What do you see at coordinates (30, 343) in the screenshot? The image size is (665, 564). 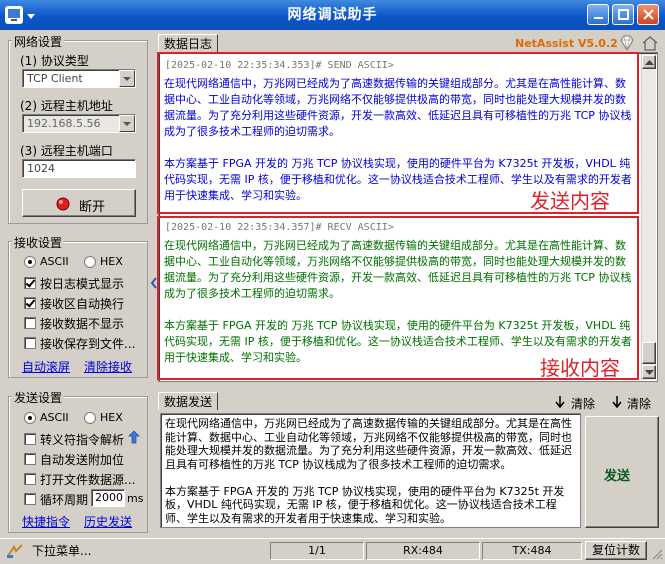 I see `save-to-file-checkbox` at bounding box center [30, 343].